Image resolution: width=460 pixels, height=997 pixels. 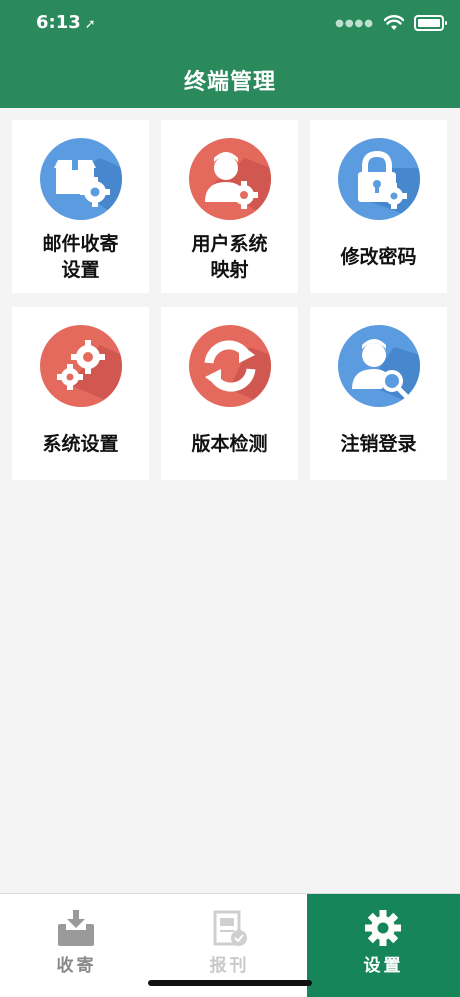 I want to click on lock-gear-icon, so click(x=379, y=179).